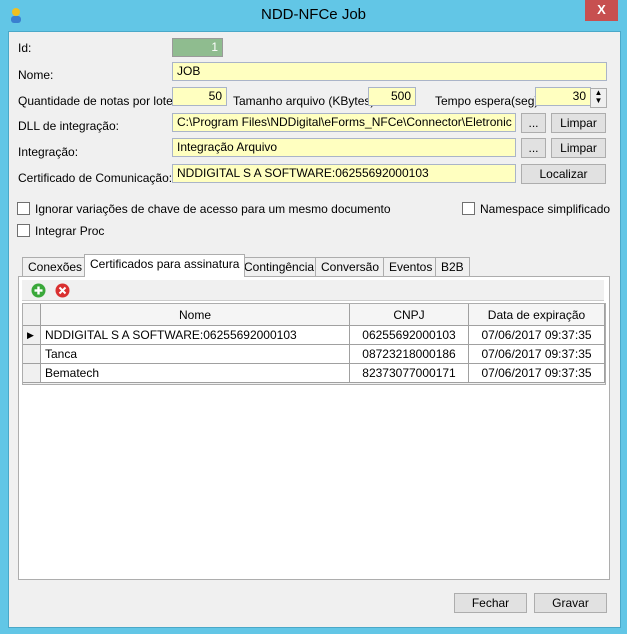 The height and width of the screenshot is (634, 627). What do you see at coordinates (601, 10) in the screenshot?
I see `close-button: X` at bounding box center [601, 10].